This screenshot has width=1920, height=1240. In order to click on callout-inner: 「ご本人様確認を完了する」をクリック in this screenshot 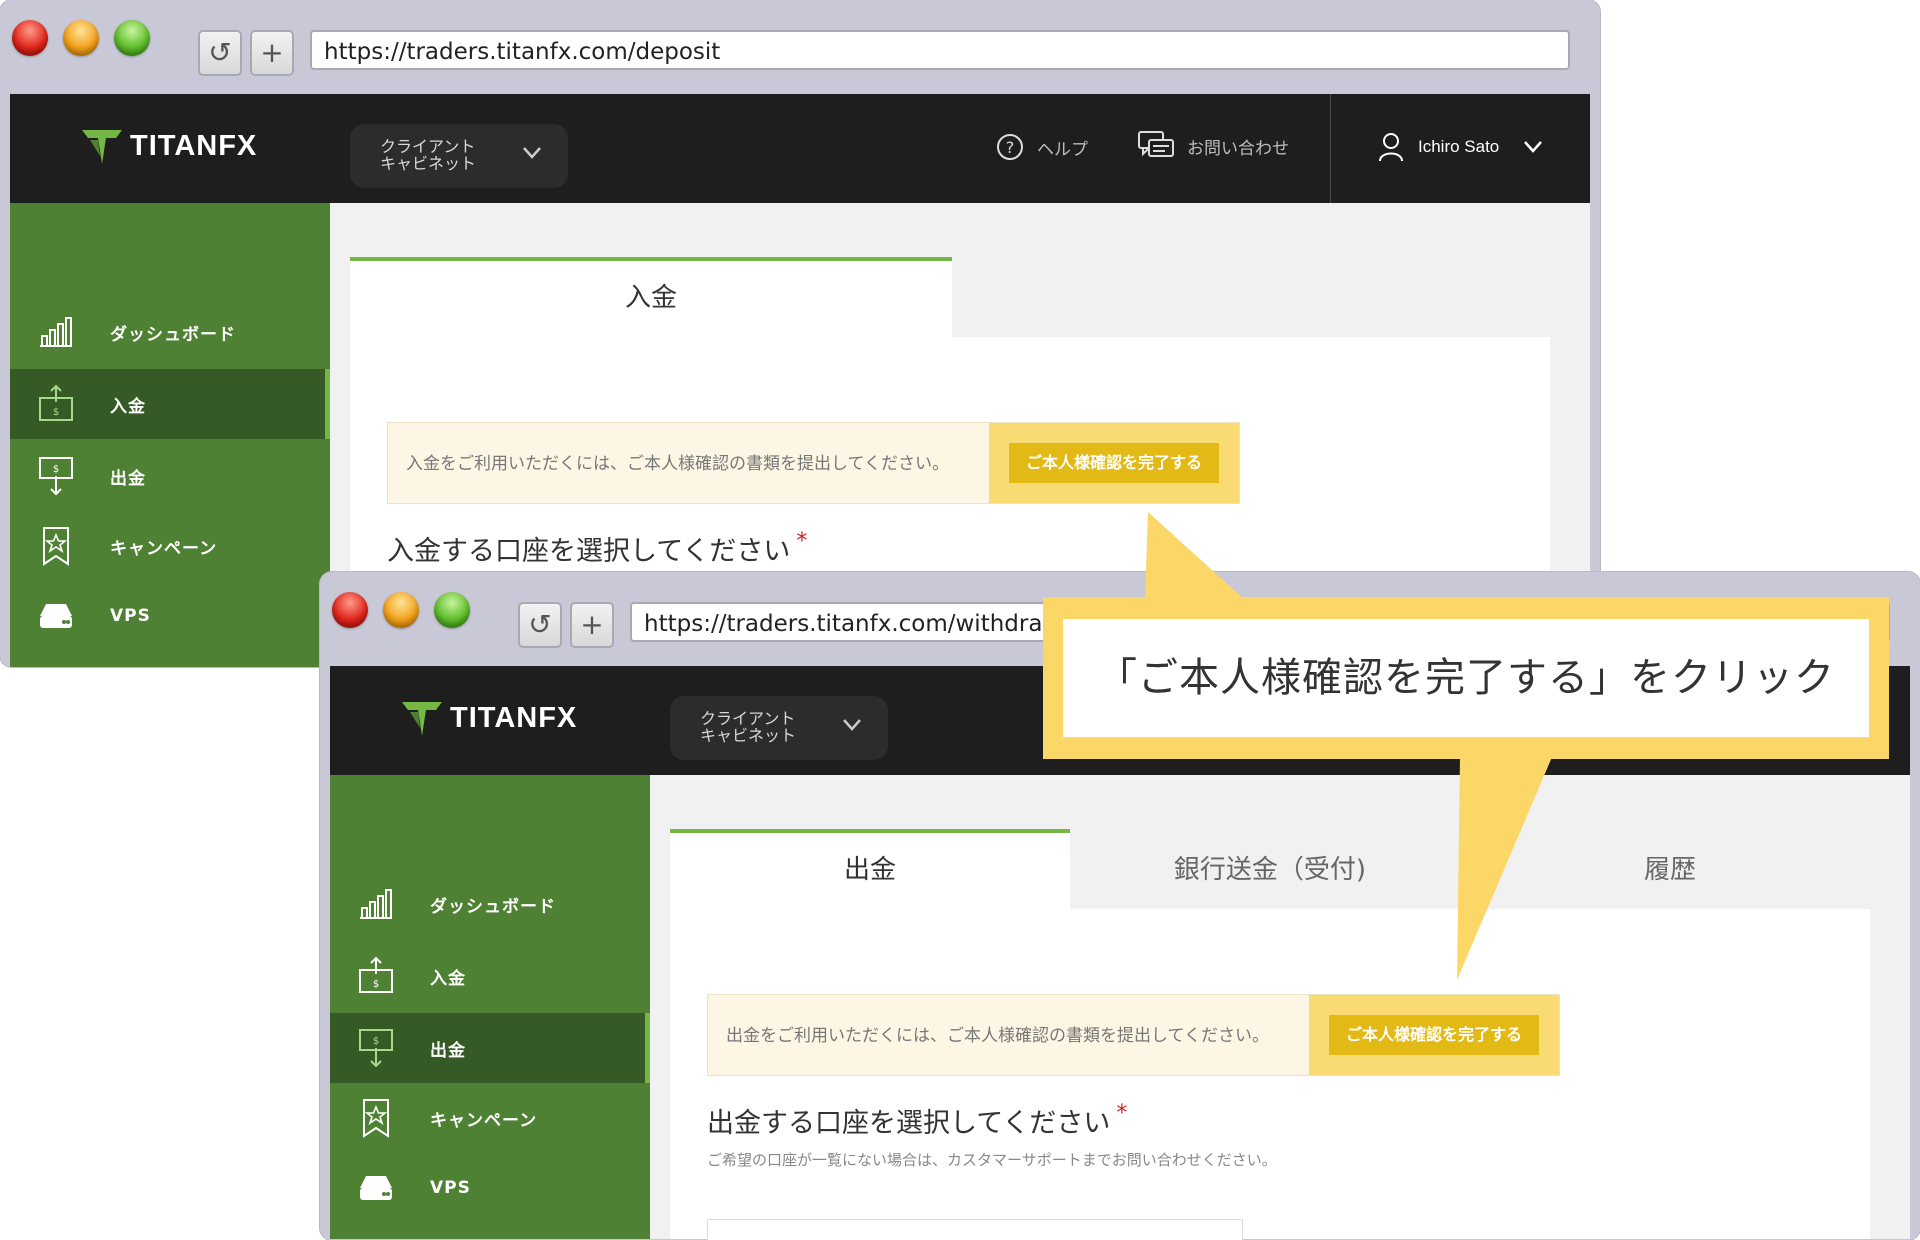, I will do `click(1466, 678)`.